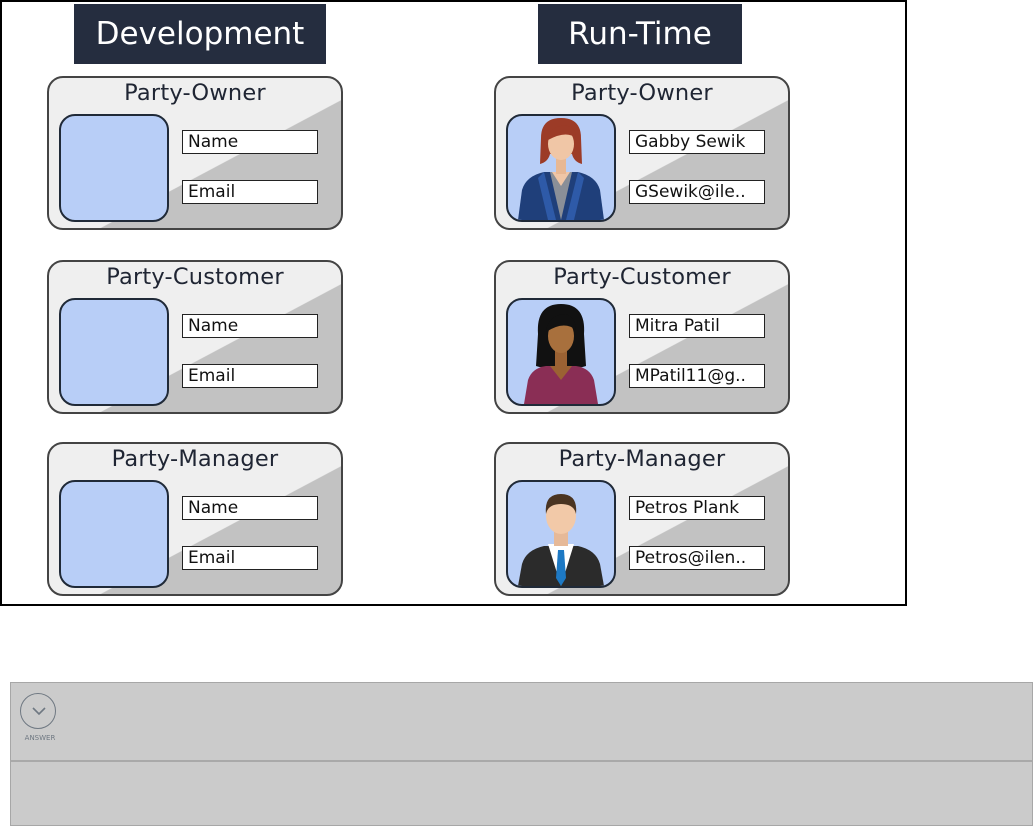  What do you see at coordinates (697, 326) in the screenshot?
I see `name-field: Mitra Patil` at bounding box center [697, 326].